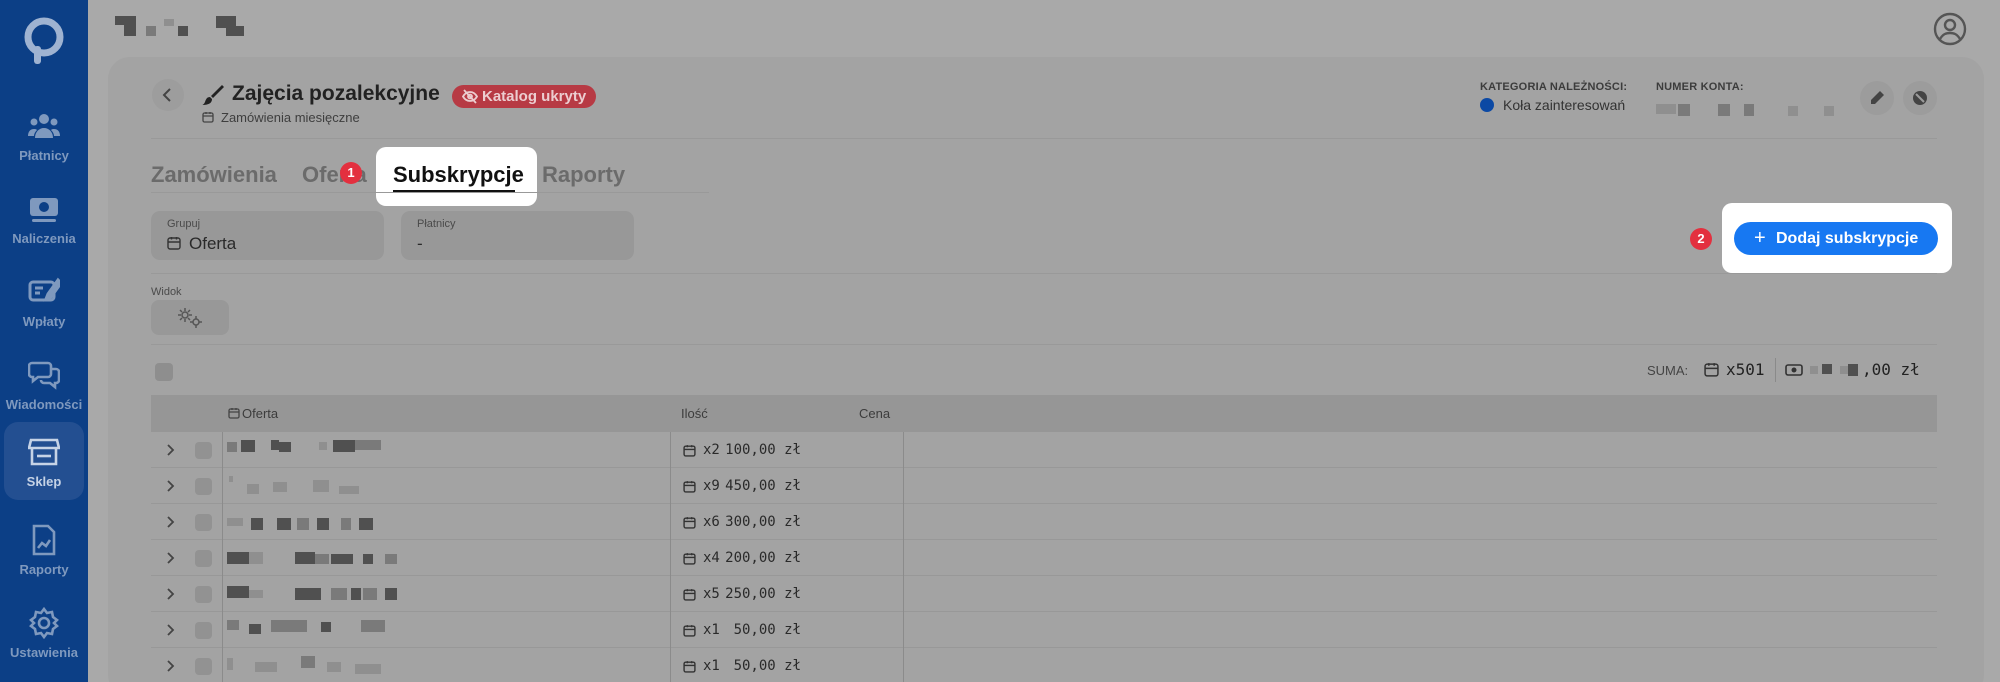 The width and height of the screenshot is (2000, 682). Describe the element at coordinates (267, 235) in the screenshot. I see `group-by-select: Grupuj Oferta` at that location.